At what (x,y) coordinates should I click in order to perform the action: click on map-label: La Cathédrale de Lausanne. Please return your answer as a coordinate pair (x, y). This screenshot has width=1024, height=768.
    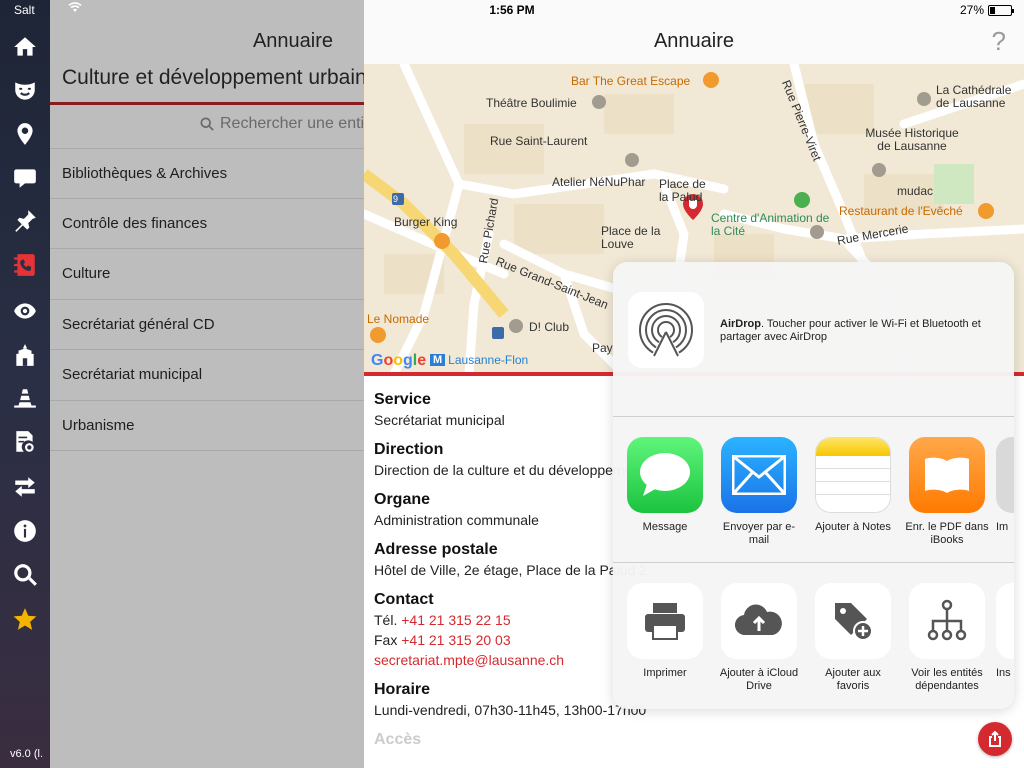
    Looking at the image, I should click on (974, 96).